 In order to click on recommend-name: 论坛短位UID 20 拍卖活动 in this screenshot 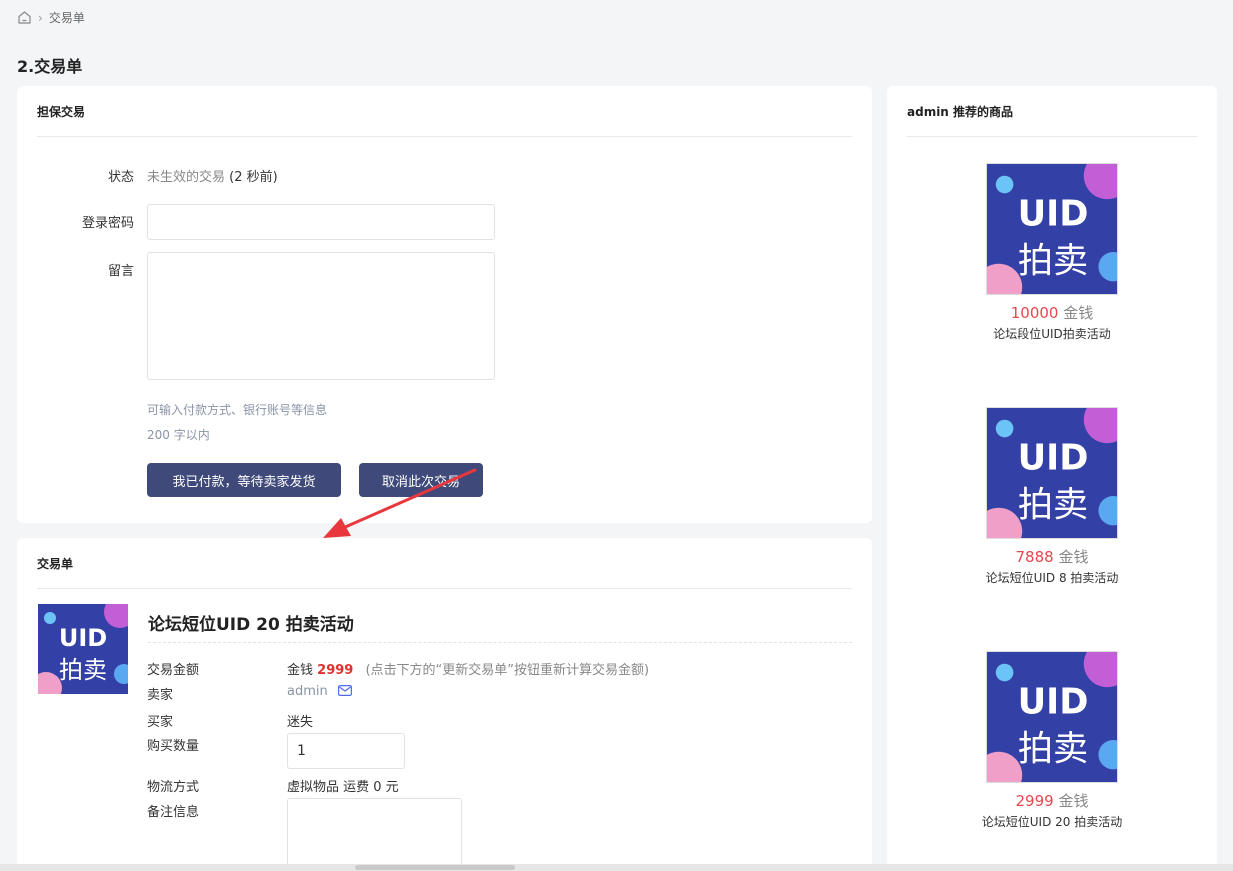, I will do `click(1052, 821)`.